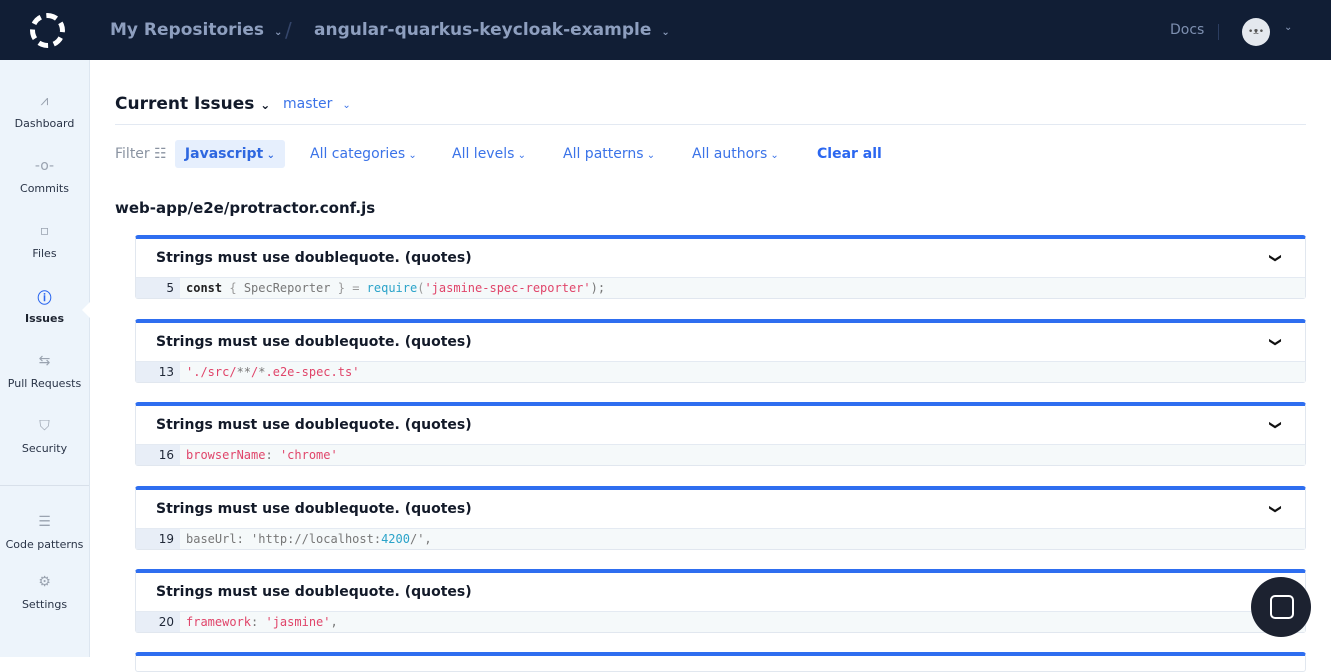 The width and height of the screenshot is (1331, 672). What do you see at coordinates (420, 538) in the screenshot?
I see `code-token: /',` at bounding box center [420, 538].